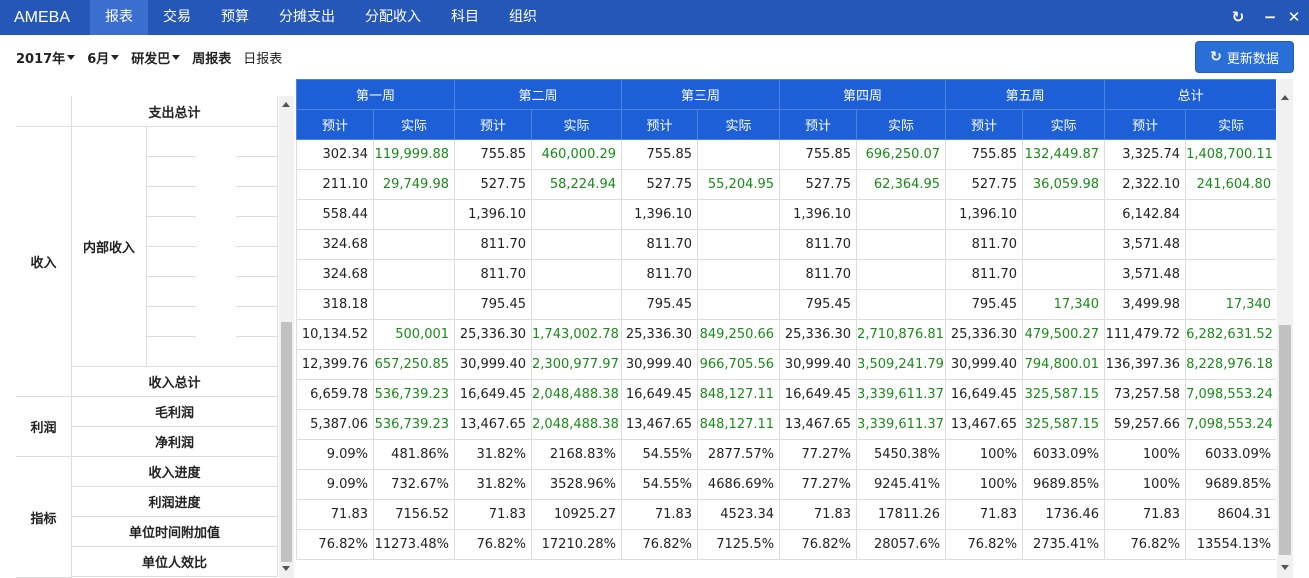  I want to click on table-cell: 62,364.95, so click(901, 185).